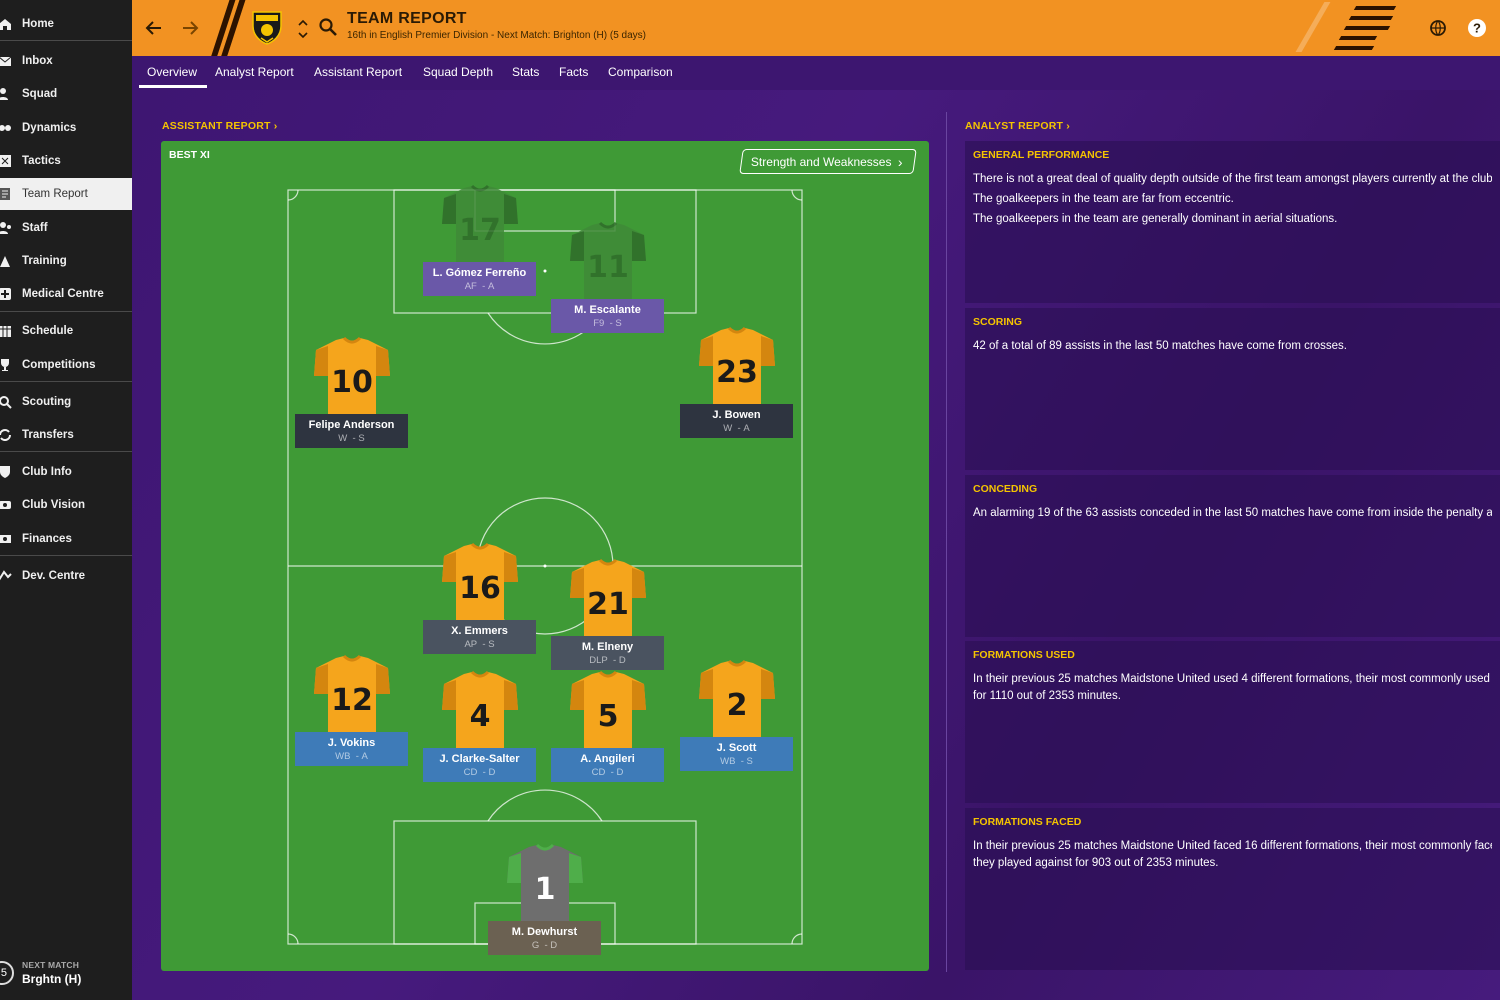 Image resolution: width=1500 pixels, height=1000 pixels. I want to click on next-match-badge: 5, so click(7, 973).